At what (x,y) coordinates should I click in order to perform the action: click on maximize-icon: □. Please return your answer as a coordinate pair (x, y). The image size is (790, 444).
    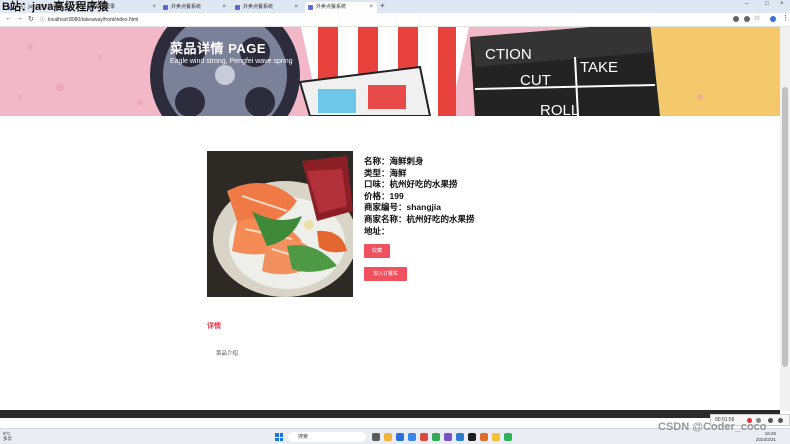
    Looking at the image, I should click on (767, 4).